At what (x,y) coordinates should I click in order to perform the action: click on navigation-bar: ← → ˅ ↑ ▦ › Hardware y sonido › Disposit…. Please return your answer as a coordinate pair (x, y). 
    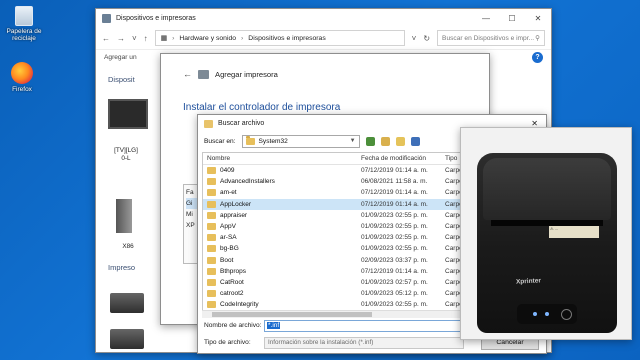
    Looking at the image, I should click on (323, 38).